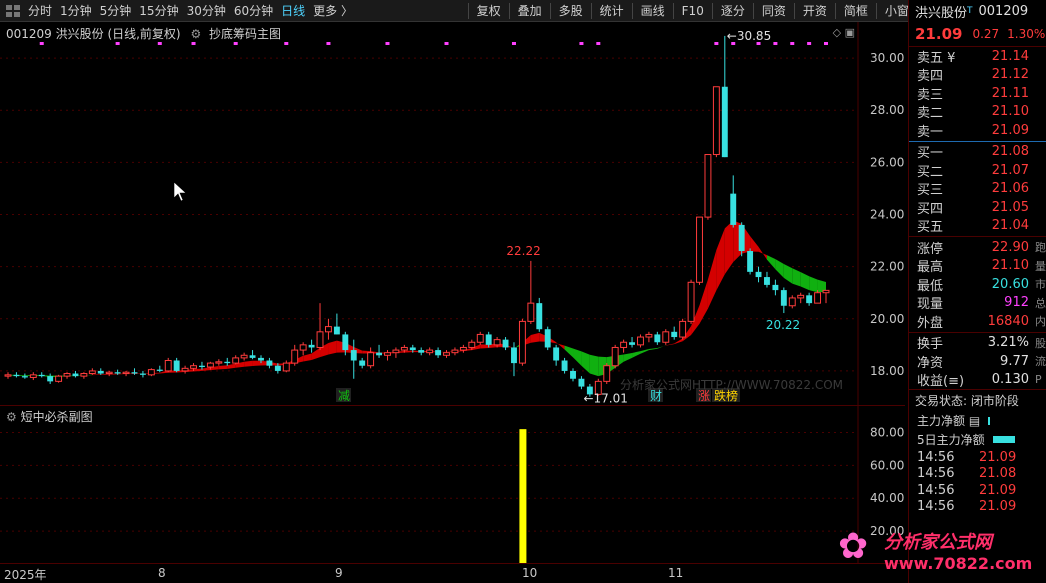 The image size is (1046, 583). What do you see at coordinates (844, 32) in the screenshot?
I see `chart-controls: ◇ ▣` at bounding box center [844, 32].